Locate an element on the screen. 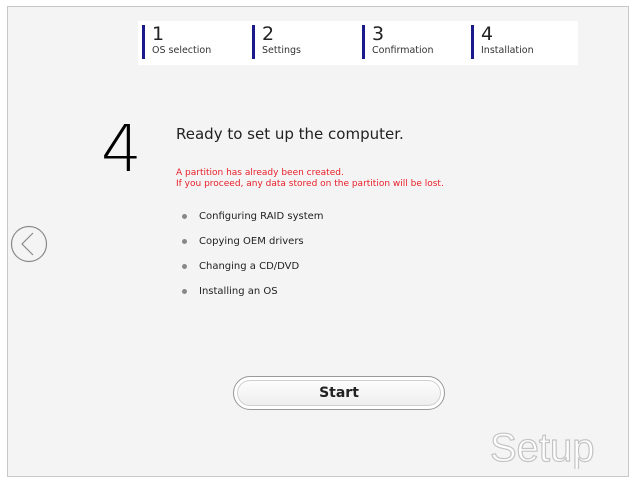  current-step-number: 4 is located at coordinates (121, 150).